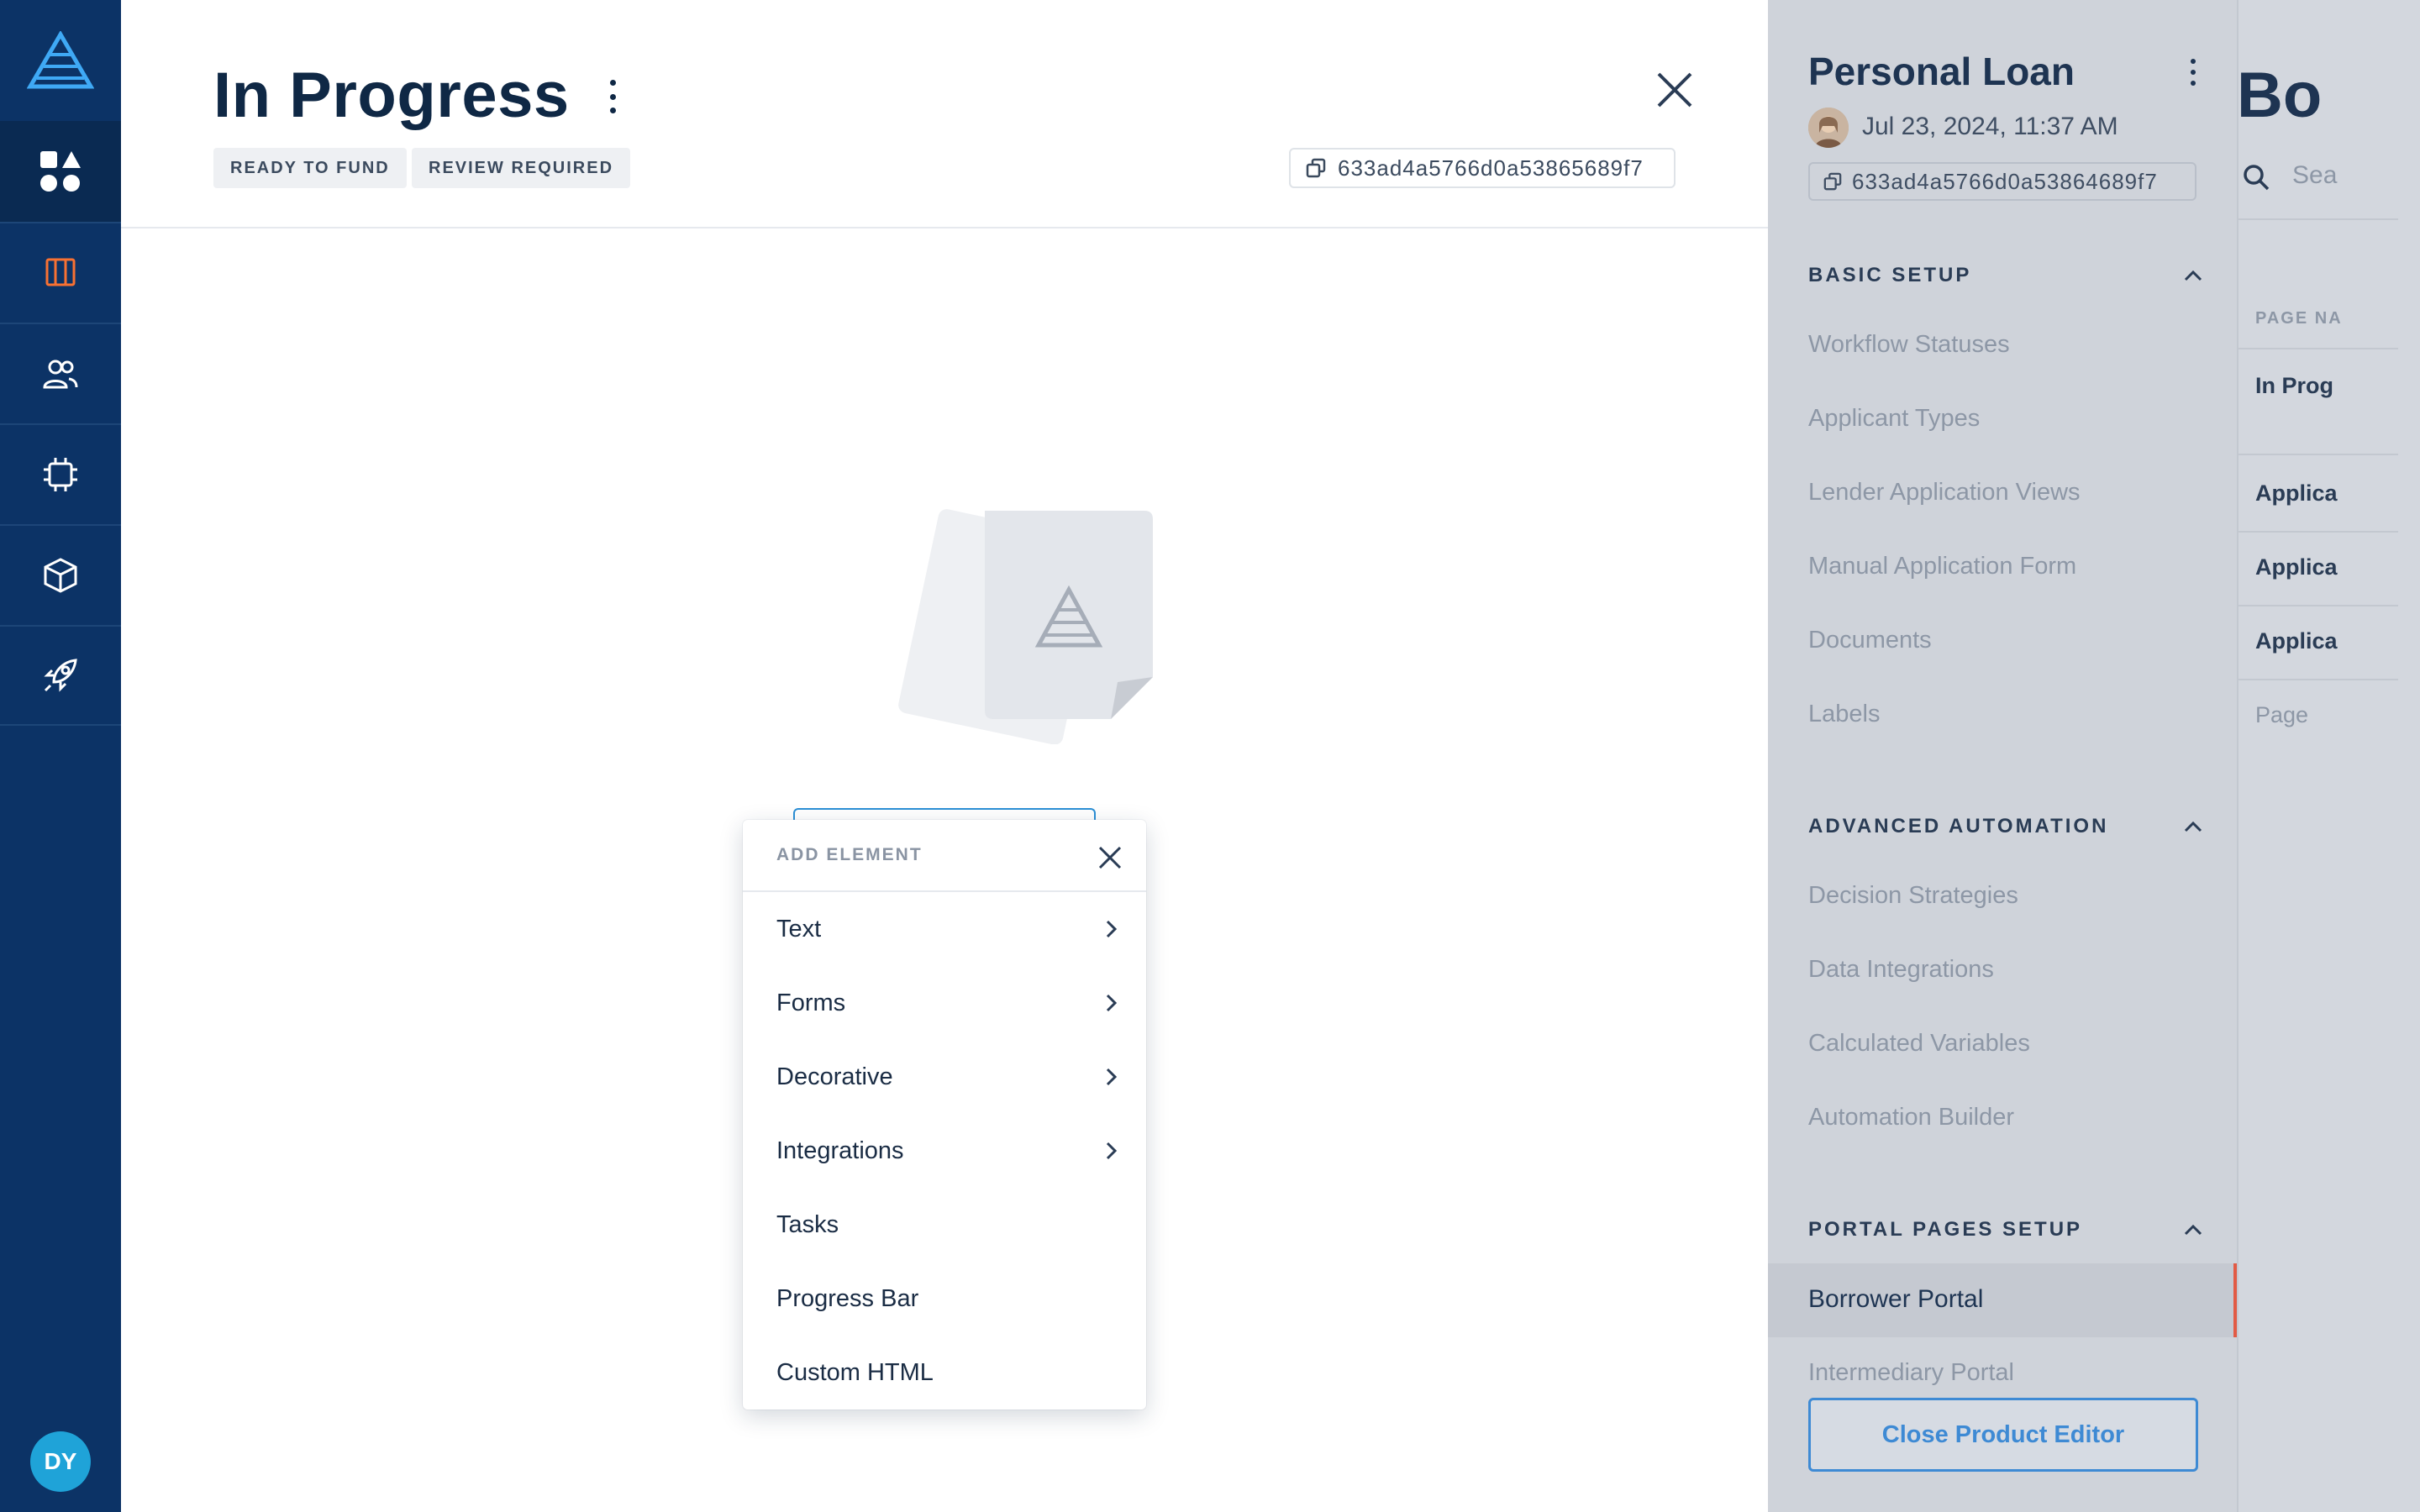 Image resolution: width=2420 pixels, height=1512 pixels. Describe the element at coordinates (1990, 126) in the screenshot. I see `product-date: Jul 23, 2024, 11:37 AM` at that location.